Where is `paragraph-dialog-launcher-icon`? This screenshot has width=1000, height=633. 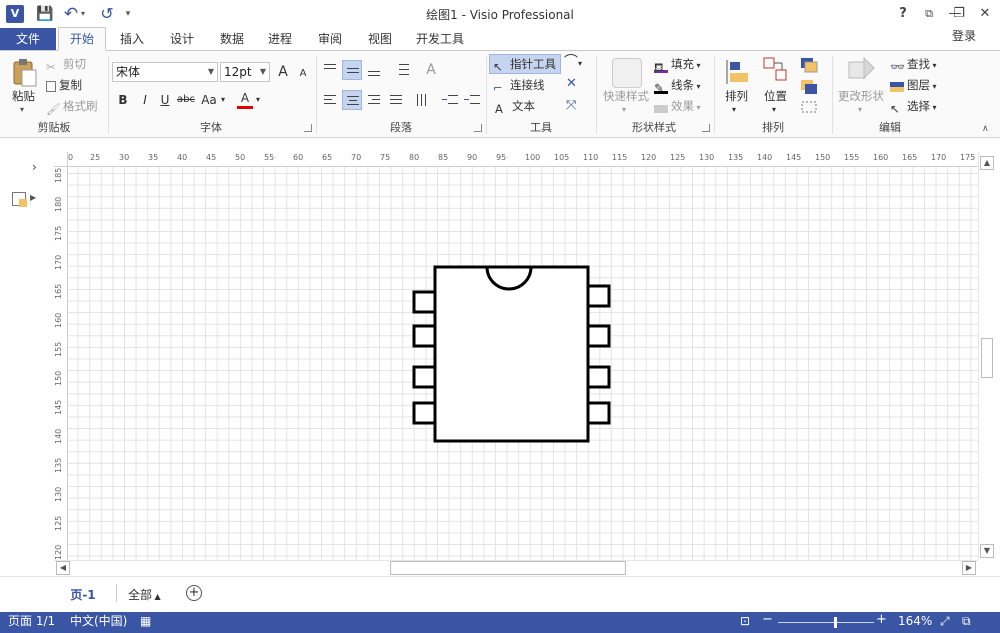
paragraph-dialog-launcher-icon is located at coordinates (478, 128).